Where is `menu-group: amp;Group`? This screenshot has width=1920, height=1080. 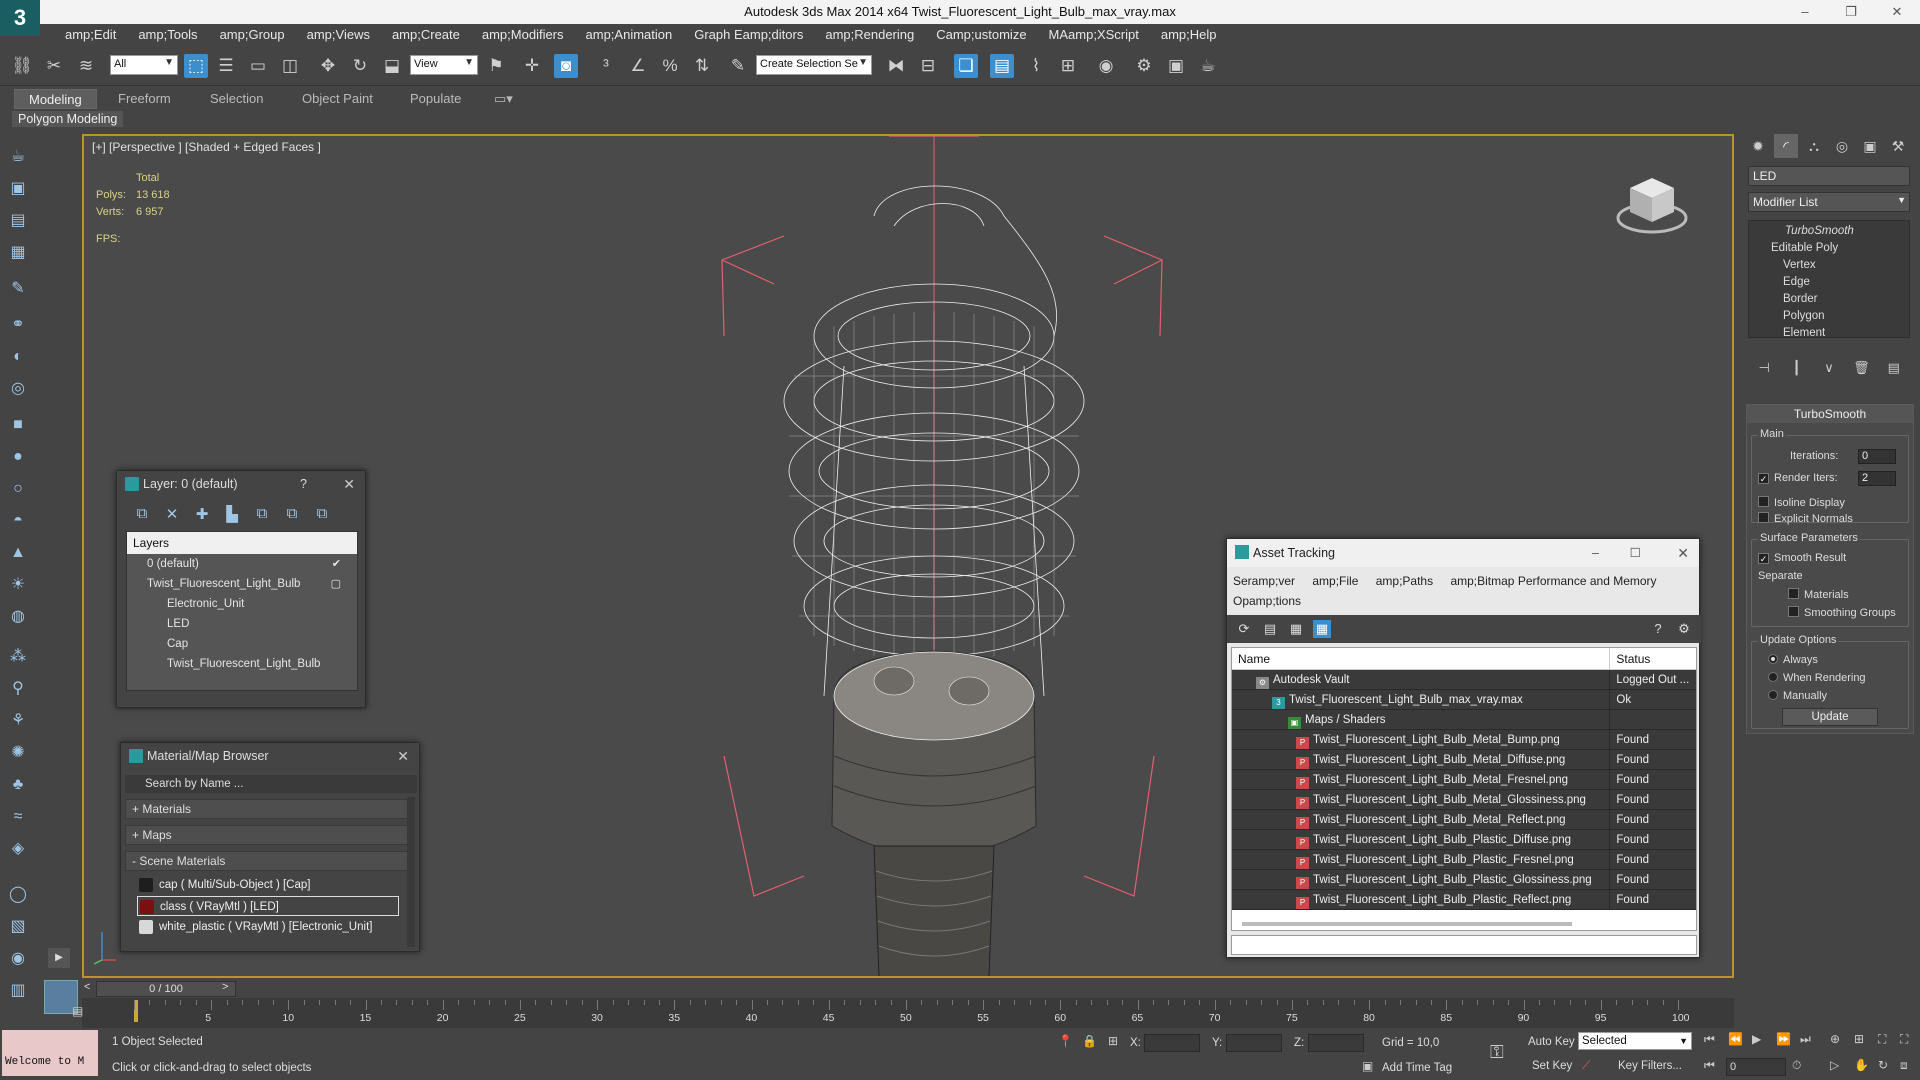 menu-group: amp;Group is located at coordinates (252, 35).